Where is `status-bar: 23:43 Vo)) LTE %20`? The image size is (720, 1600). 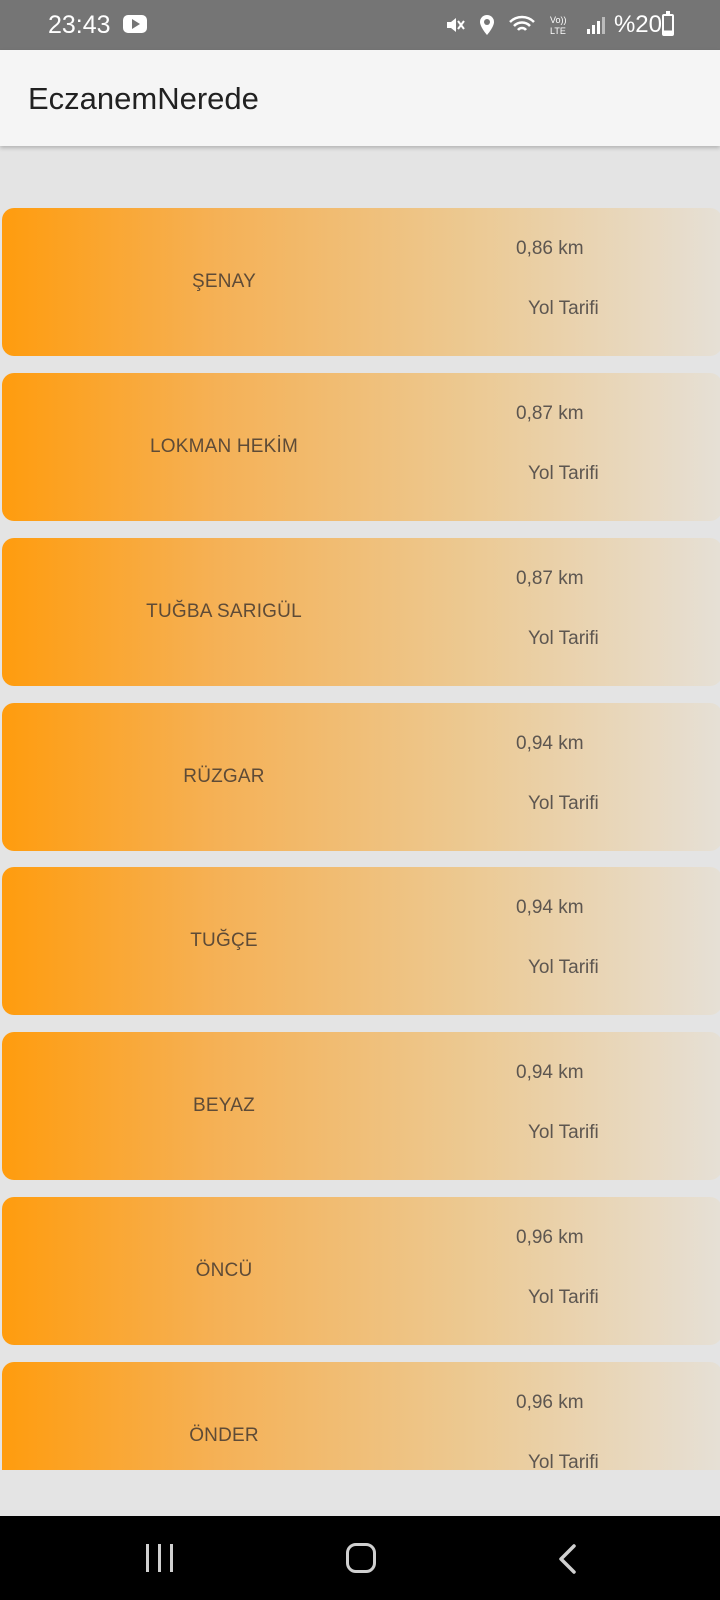 status-bar: 23:43 Vo)) LTE %20 is located at coordinates (360, 25).